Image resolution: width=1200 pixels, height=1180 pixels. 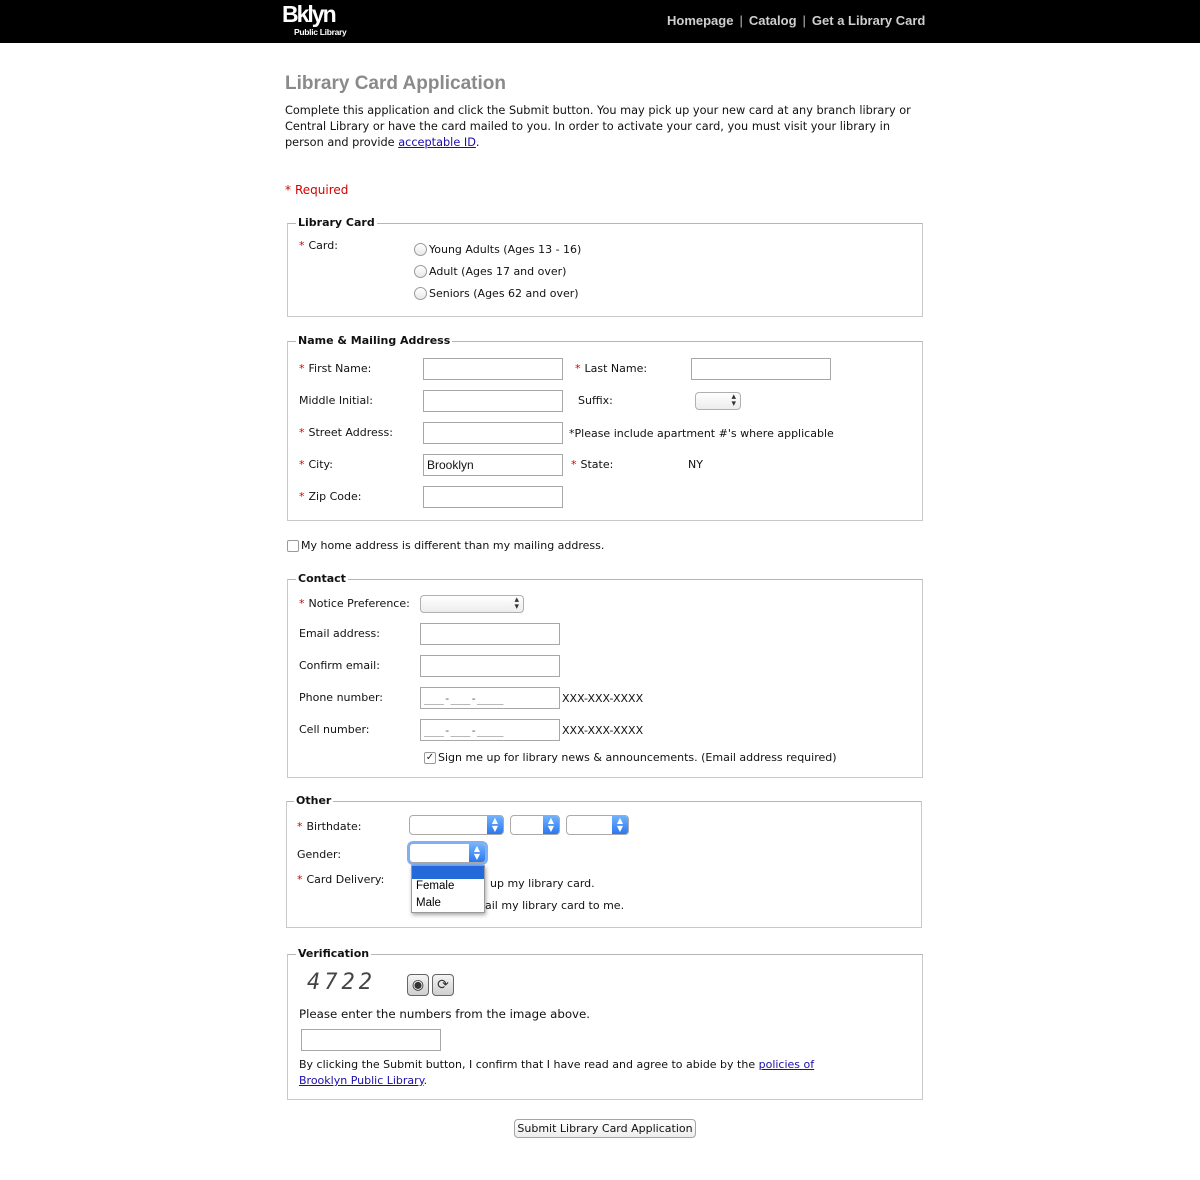 I want to click on email-input, so click(x=490, y=634).